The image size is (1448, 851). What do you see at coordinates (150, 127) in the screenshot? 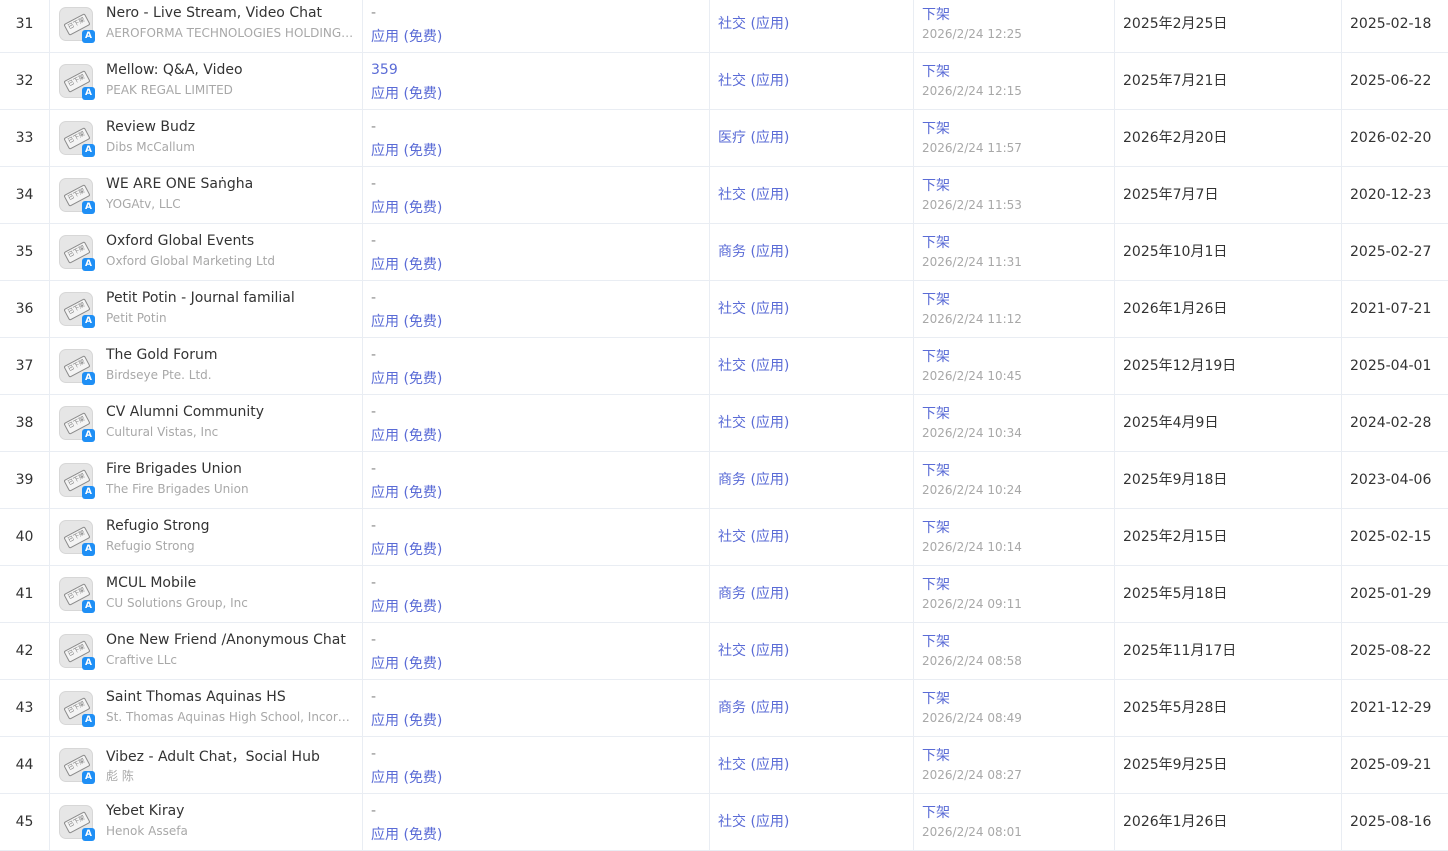
I see `app-name: Review Budz` at bounding box center [150, 127].